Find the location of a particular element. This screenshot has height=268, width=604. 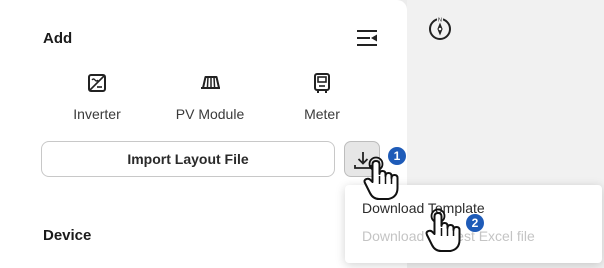

meter-icon is located at coordinates (322, 83).